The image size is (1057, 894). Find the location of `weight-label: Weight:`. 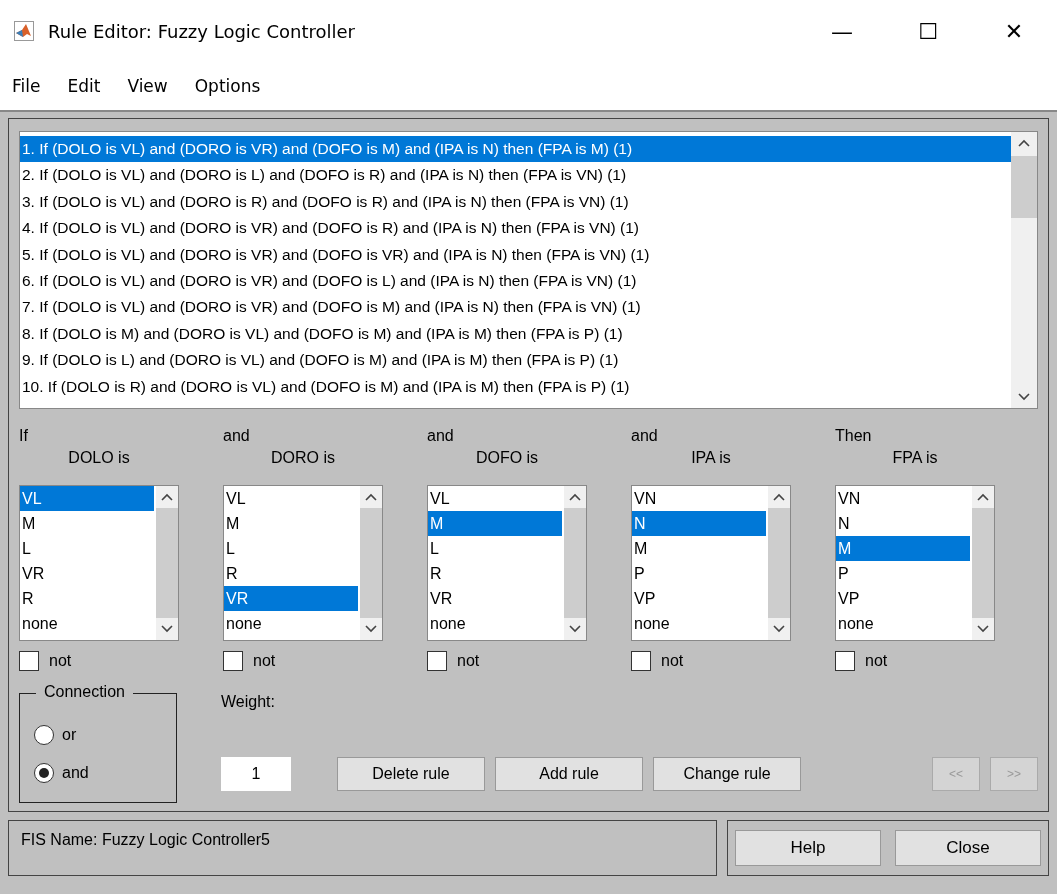

weight-label: Weight: is located at coordinates (248, 702).